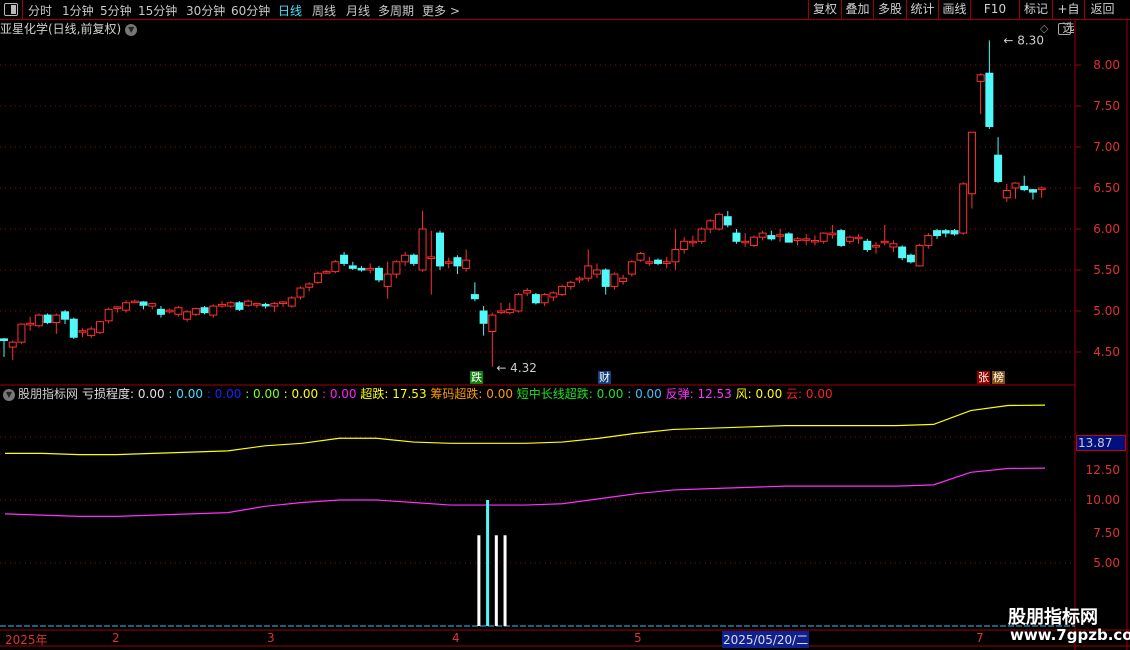 The image size is (1130, 650). What do you see at coordinates (391, 394) in the screenshot?
I see `indicator-value: 超跌: 17.53` at bounding box center [391, 394].